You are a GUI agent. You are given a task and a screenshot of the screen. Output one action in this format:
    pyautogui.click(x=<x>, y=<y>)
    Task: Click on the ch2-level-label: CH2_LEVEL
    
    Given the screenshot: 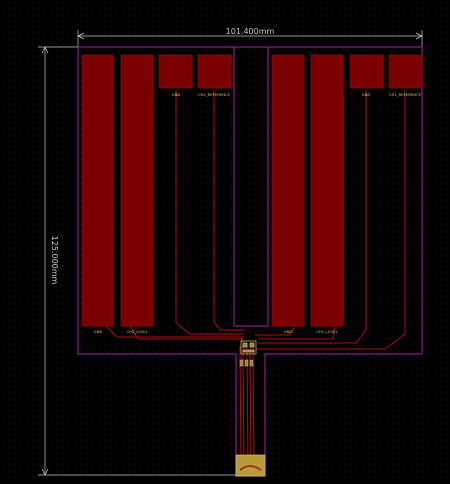 What is the action you would take?
    pyautogui.click(x=137, y=331)
    